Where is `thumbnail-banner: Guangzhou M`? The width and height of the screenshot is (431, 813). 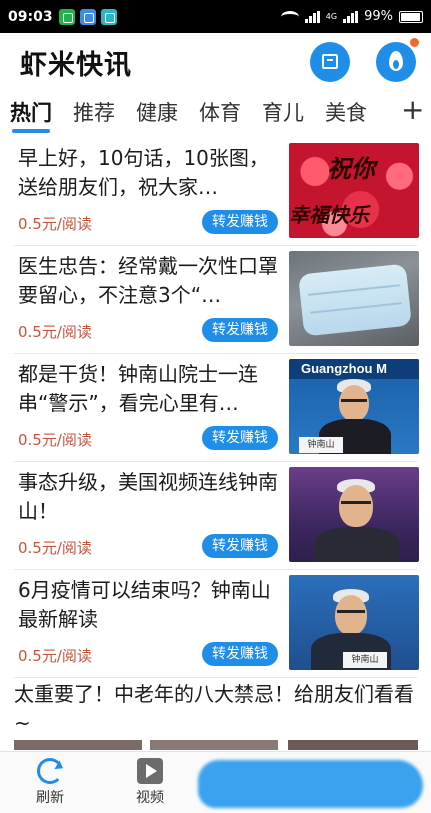
thumbnail-banner: Guangzhou M is located at coordinates (354, 369).